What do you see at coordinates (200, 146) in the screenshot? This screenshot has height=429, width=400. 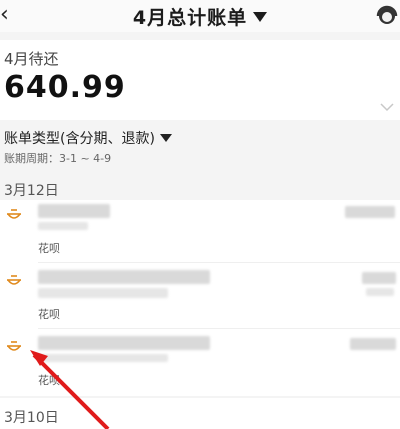 I see `filter-bar: 账单类型(含分期、退款) 账期周期：3-1 ~ 4-9` at bounding box center [200, 146].